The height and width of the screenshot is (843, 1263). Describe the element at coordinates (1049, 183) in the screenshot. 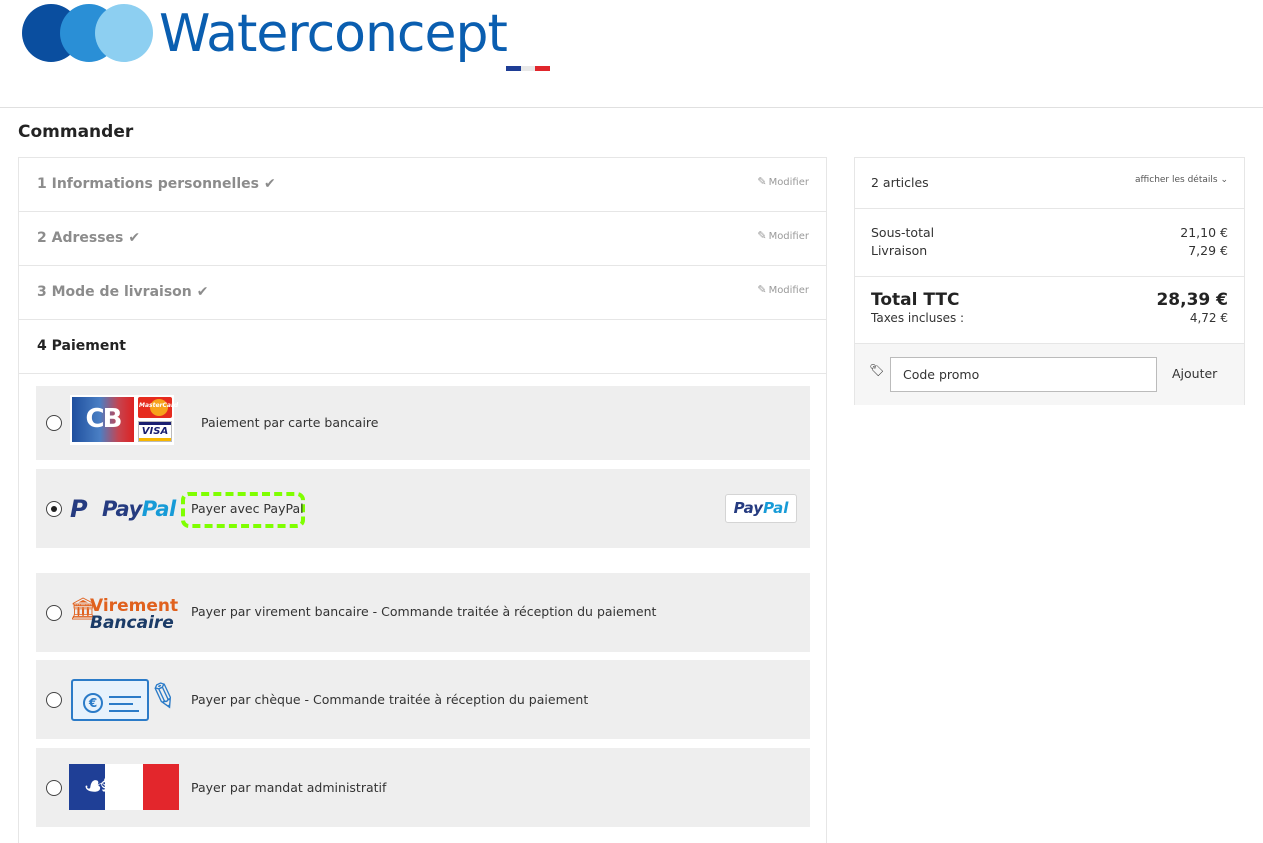

I see `cart-summary-header: 2 articles afficher les détails ⌄` at that location.